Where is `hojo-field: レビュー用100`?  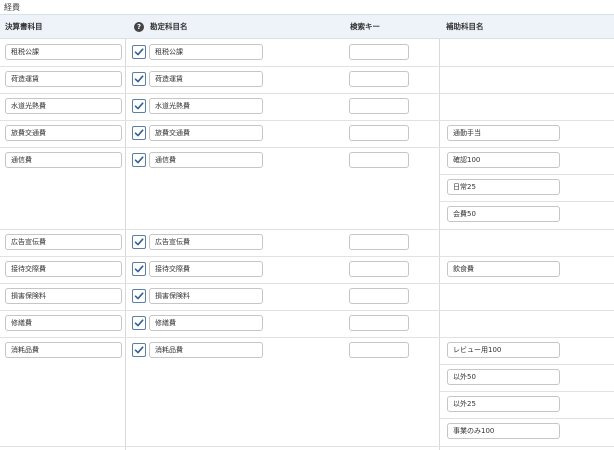
hojo-field: レビュー用100 is located at coordinates (503, 350).